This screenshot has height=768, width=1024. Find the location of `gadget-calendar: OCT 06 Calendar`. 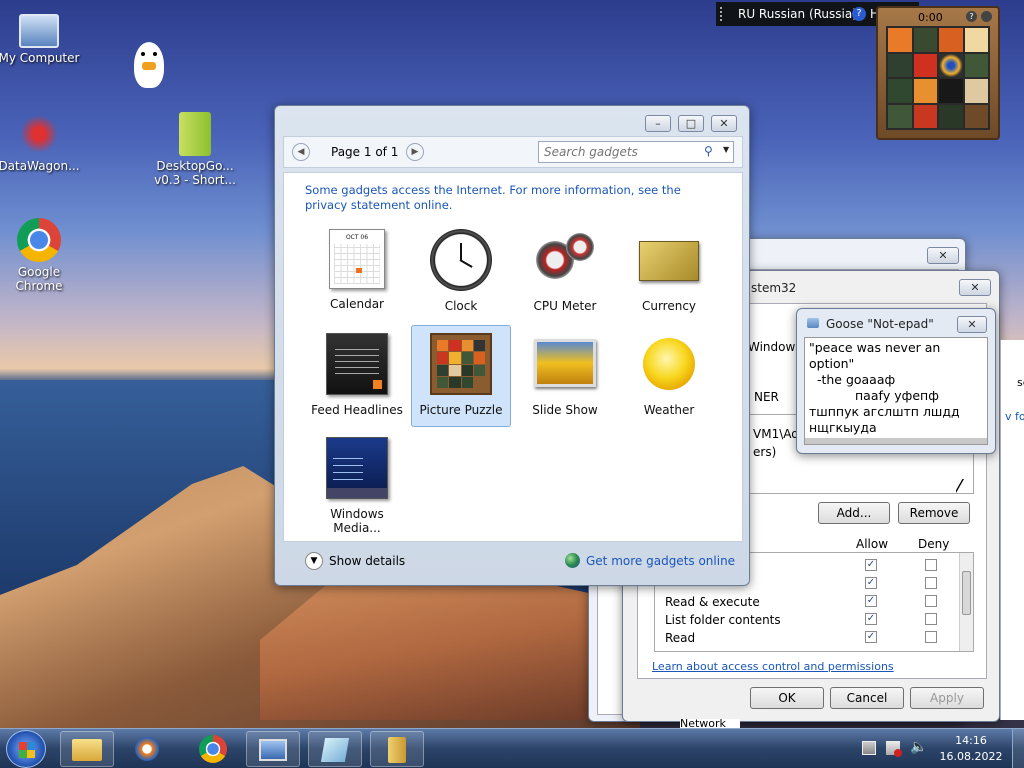

gadget-calendar: OCT 06 Calendar is located at coordinates (357, 270).